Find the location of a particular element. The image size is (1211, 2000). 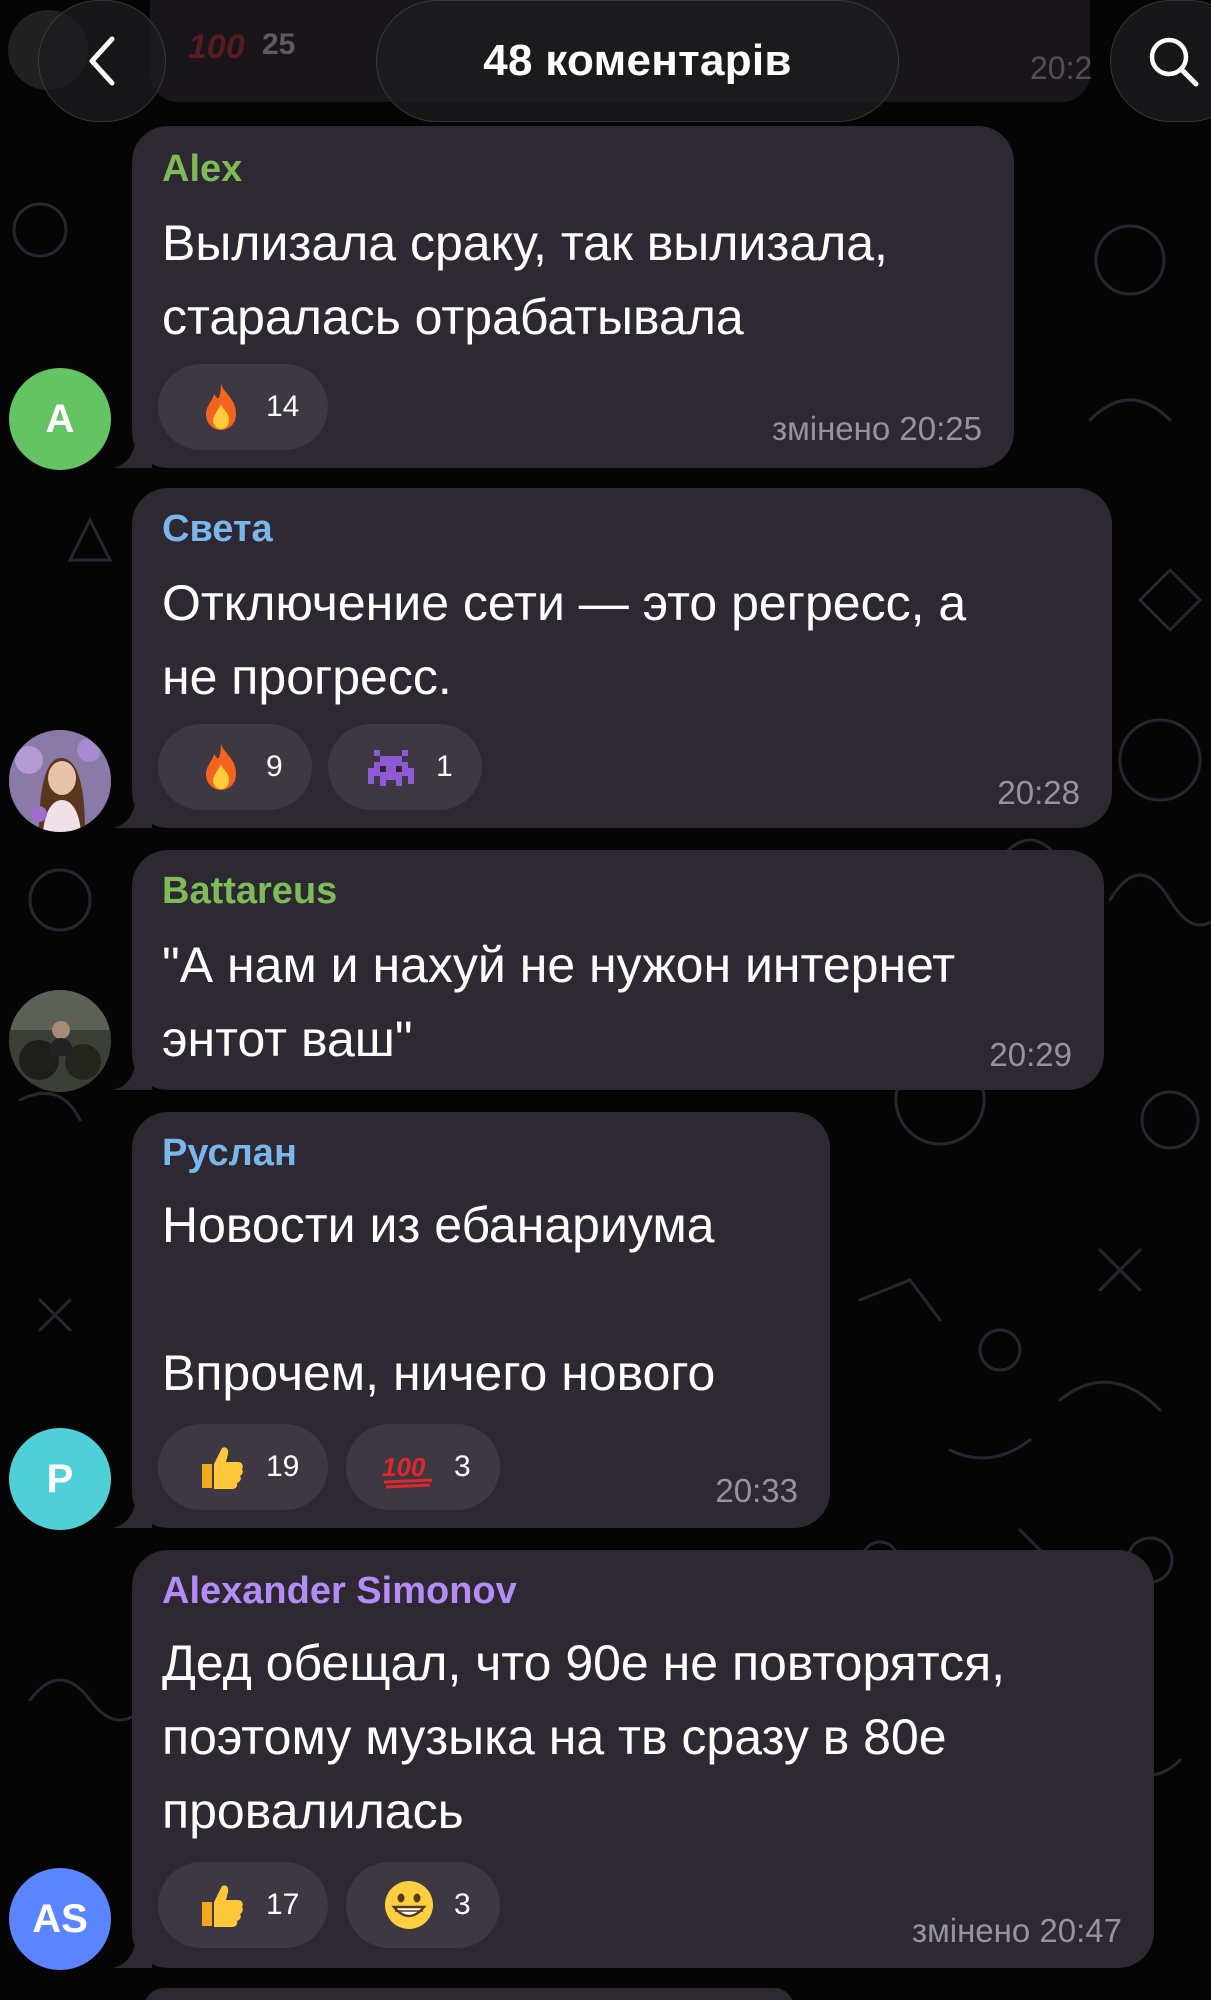

message-line: Отключение сети — это регресс, а is located at coordinates (564, 603).